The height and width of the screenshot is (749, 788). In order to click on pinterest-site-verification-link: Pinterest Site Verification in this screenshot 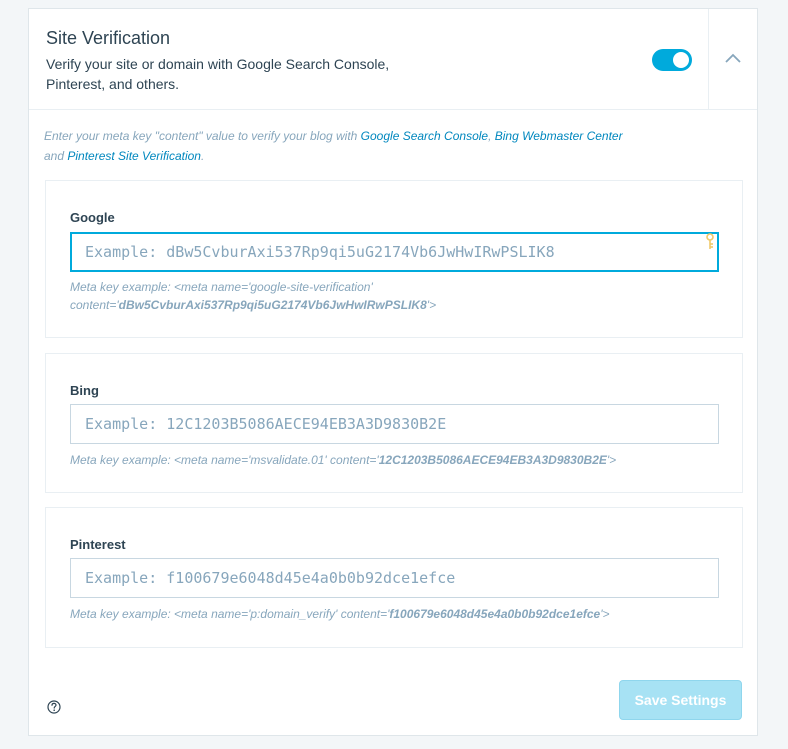, I will do `click(134, 156)`.